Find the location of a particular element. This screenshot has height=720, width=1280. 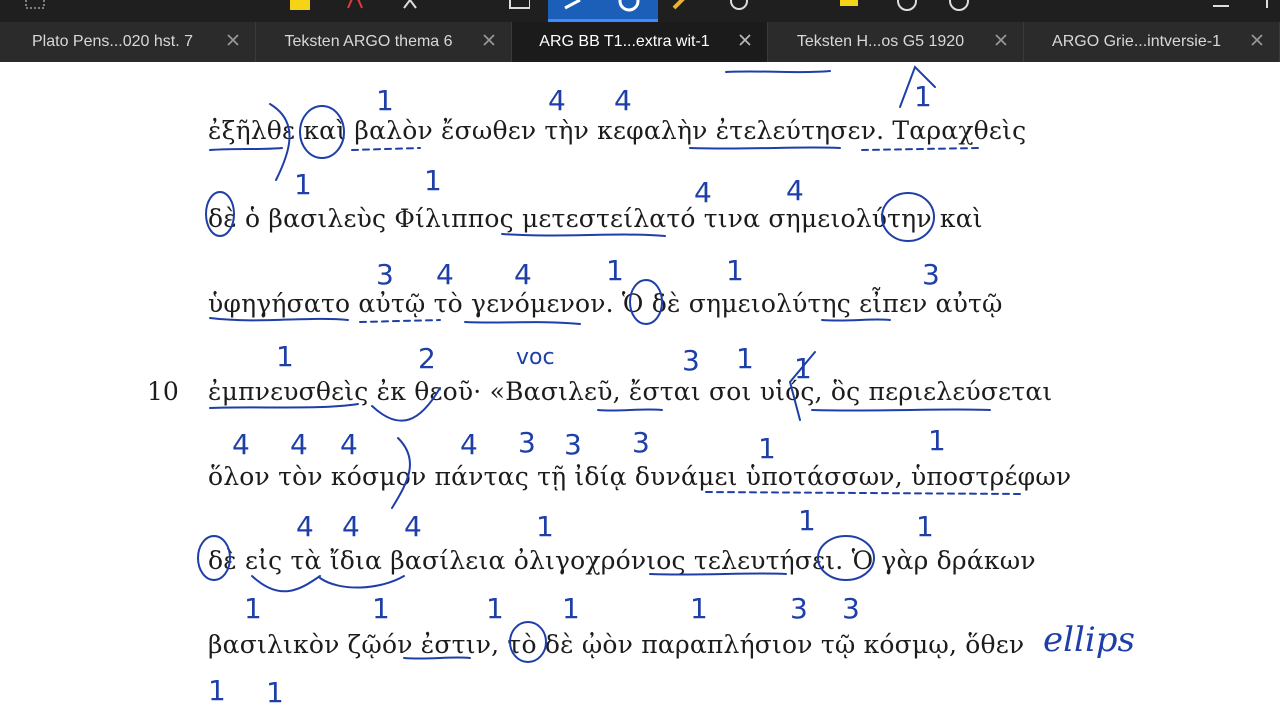

pen-icon is located at coordinates (573, 6).